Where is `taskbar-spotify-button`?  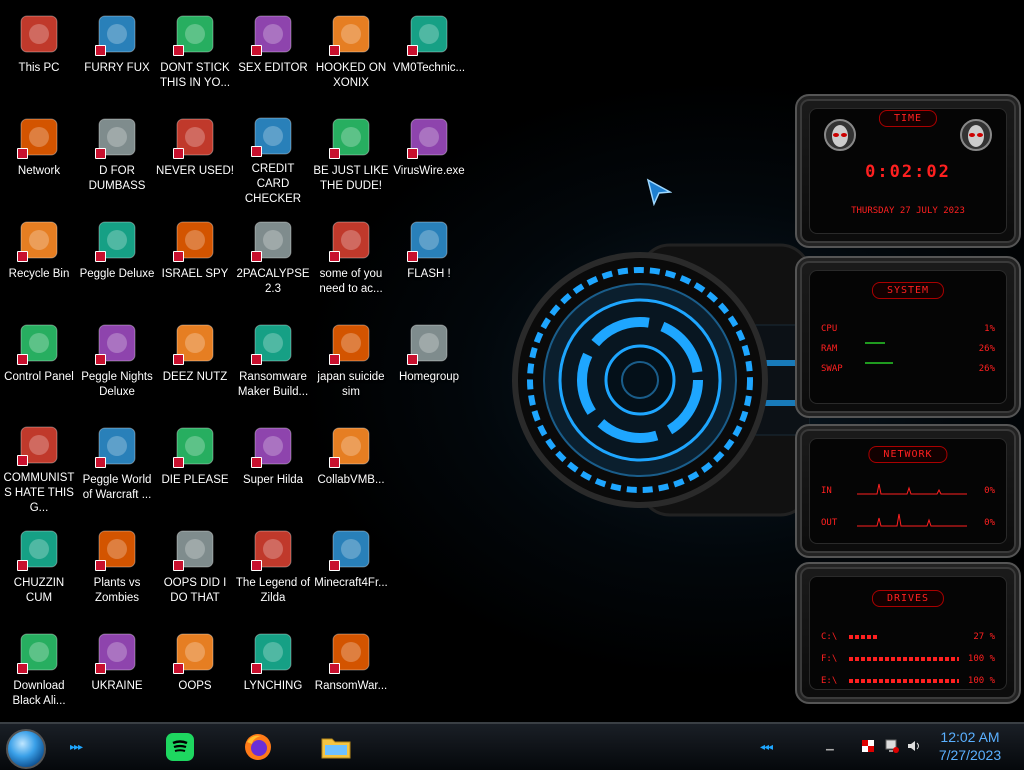 taskbar-spotify-button is located at coordinates (180, 747).